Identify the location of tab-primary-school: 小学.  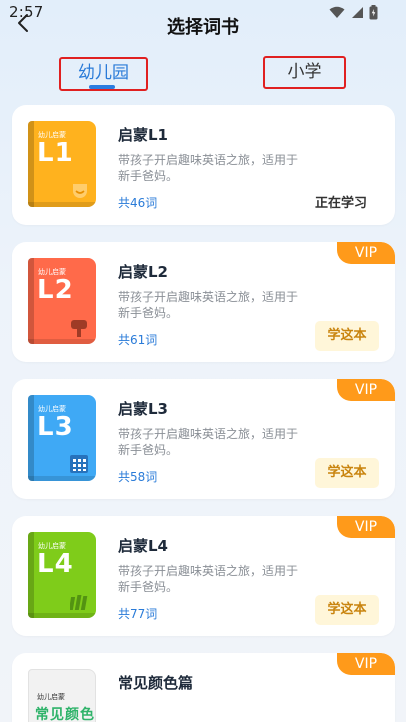
(304, 72).